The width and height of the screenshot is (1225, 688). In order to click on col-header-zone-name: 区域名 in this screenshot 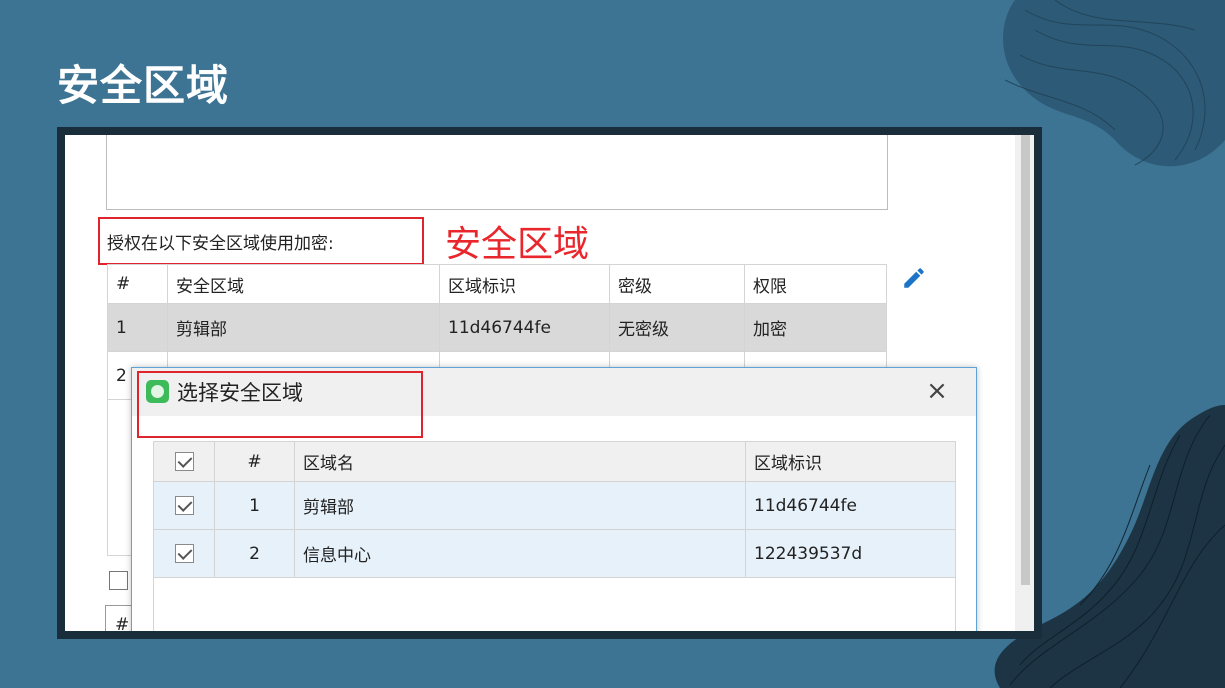, I will do `click(520, 461)`.